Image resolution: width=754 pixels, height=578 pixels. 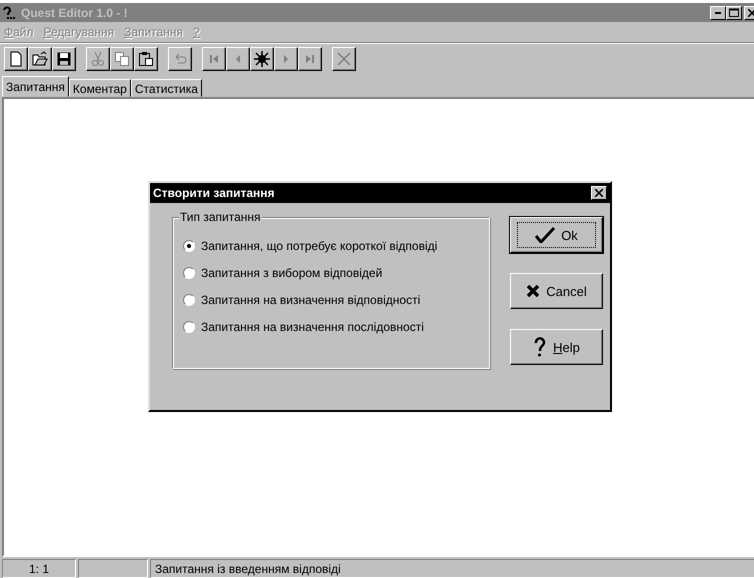 What do you see at coordinates (312, 327) in the screenshot?
I see `option-label: Запитання на визначення послідовності` at bounding box center [312, 327].